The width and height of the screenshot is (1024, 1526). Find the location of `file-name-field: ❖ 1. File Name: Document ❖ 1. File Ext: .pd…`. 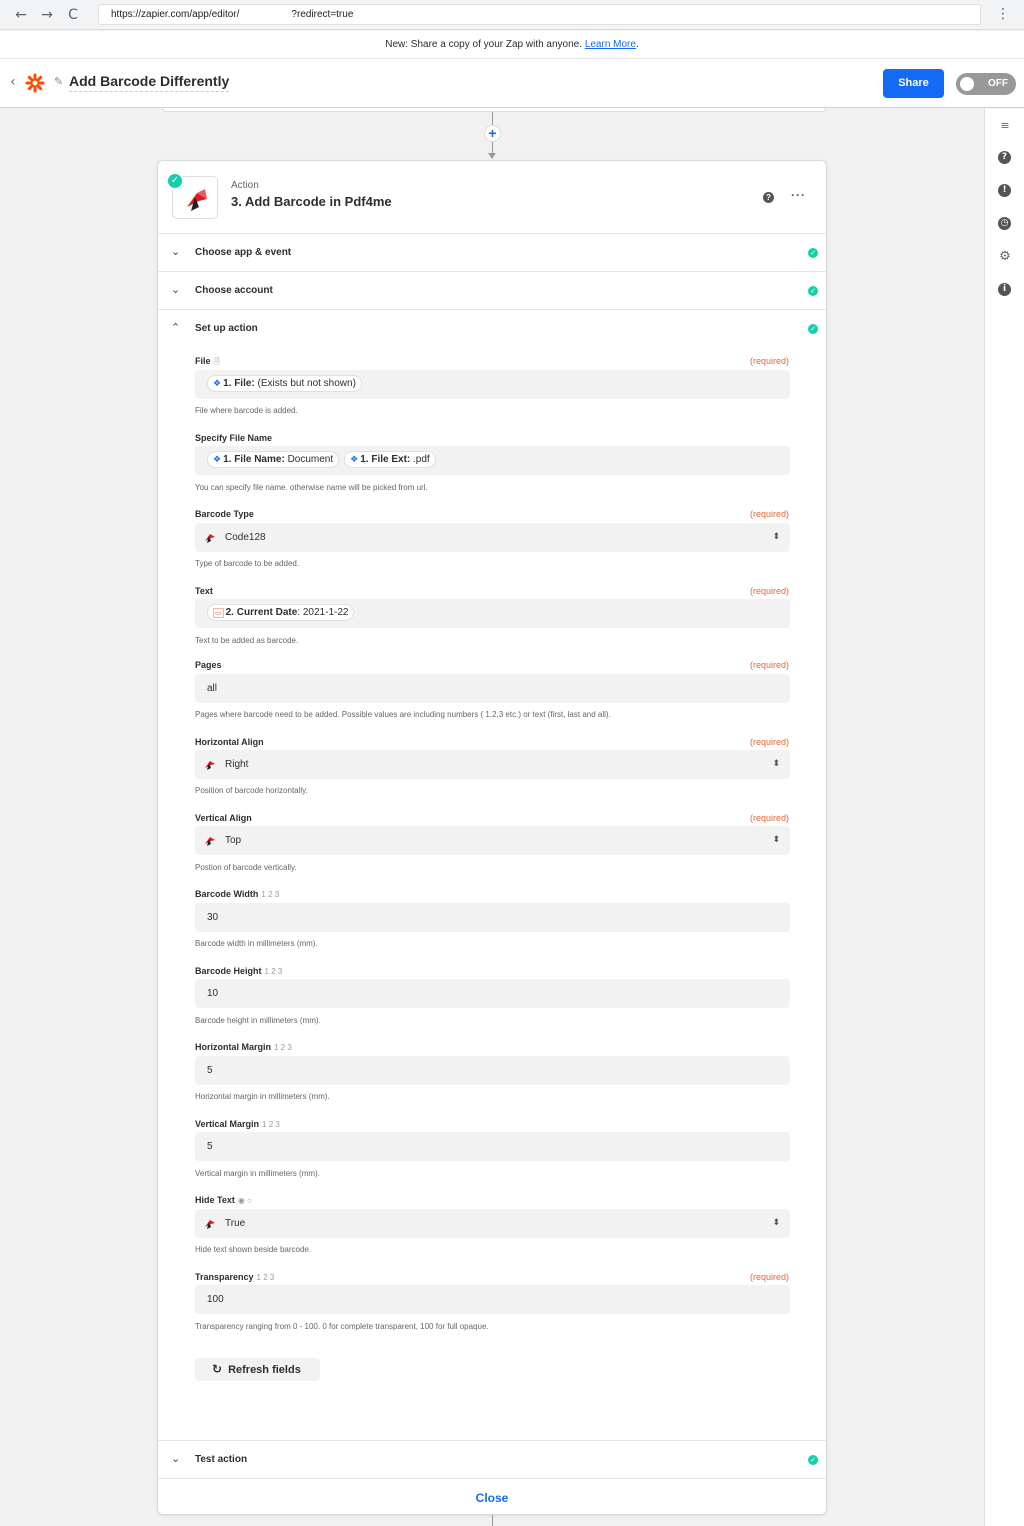

file-name-field: ❖ 1. File Name: Document ❖ 1. File Ext: .pd… is located at coordinates (492, 460).